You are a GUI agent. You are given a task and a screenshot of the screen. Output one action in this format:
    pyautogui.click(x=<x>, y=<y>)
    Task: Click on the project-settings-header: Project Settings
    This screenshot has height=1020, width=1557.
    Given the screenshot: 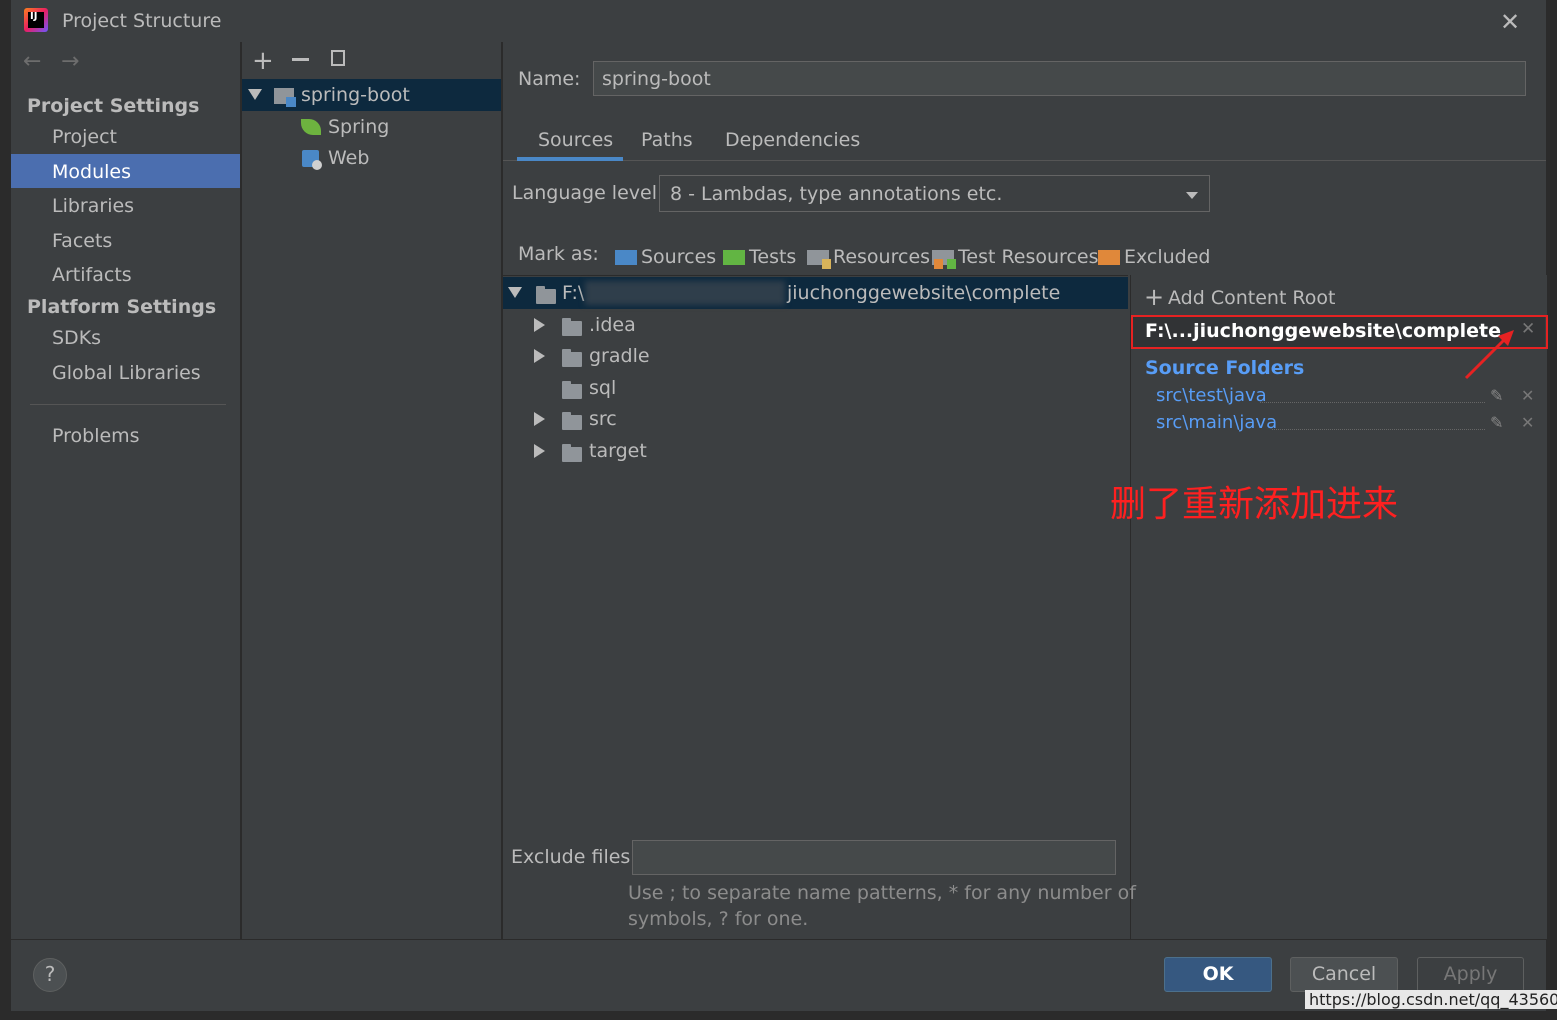 What is the action you would take?
    pyautogui.click(x=113, y=106)
    